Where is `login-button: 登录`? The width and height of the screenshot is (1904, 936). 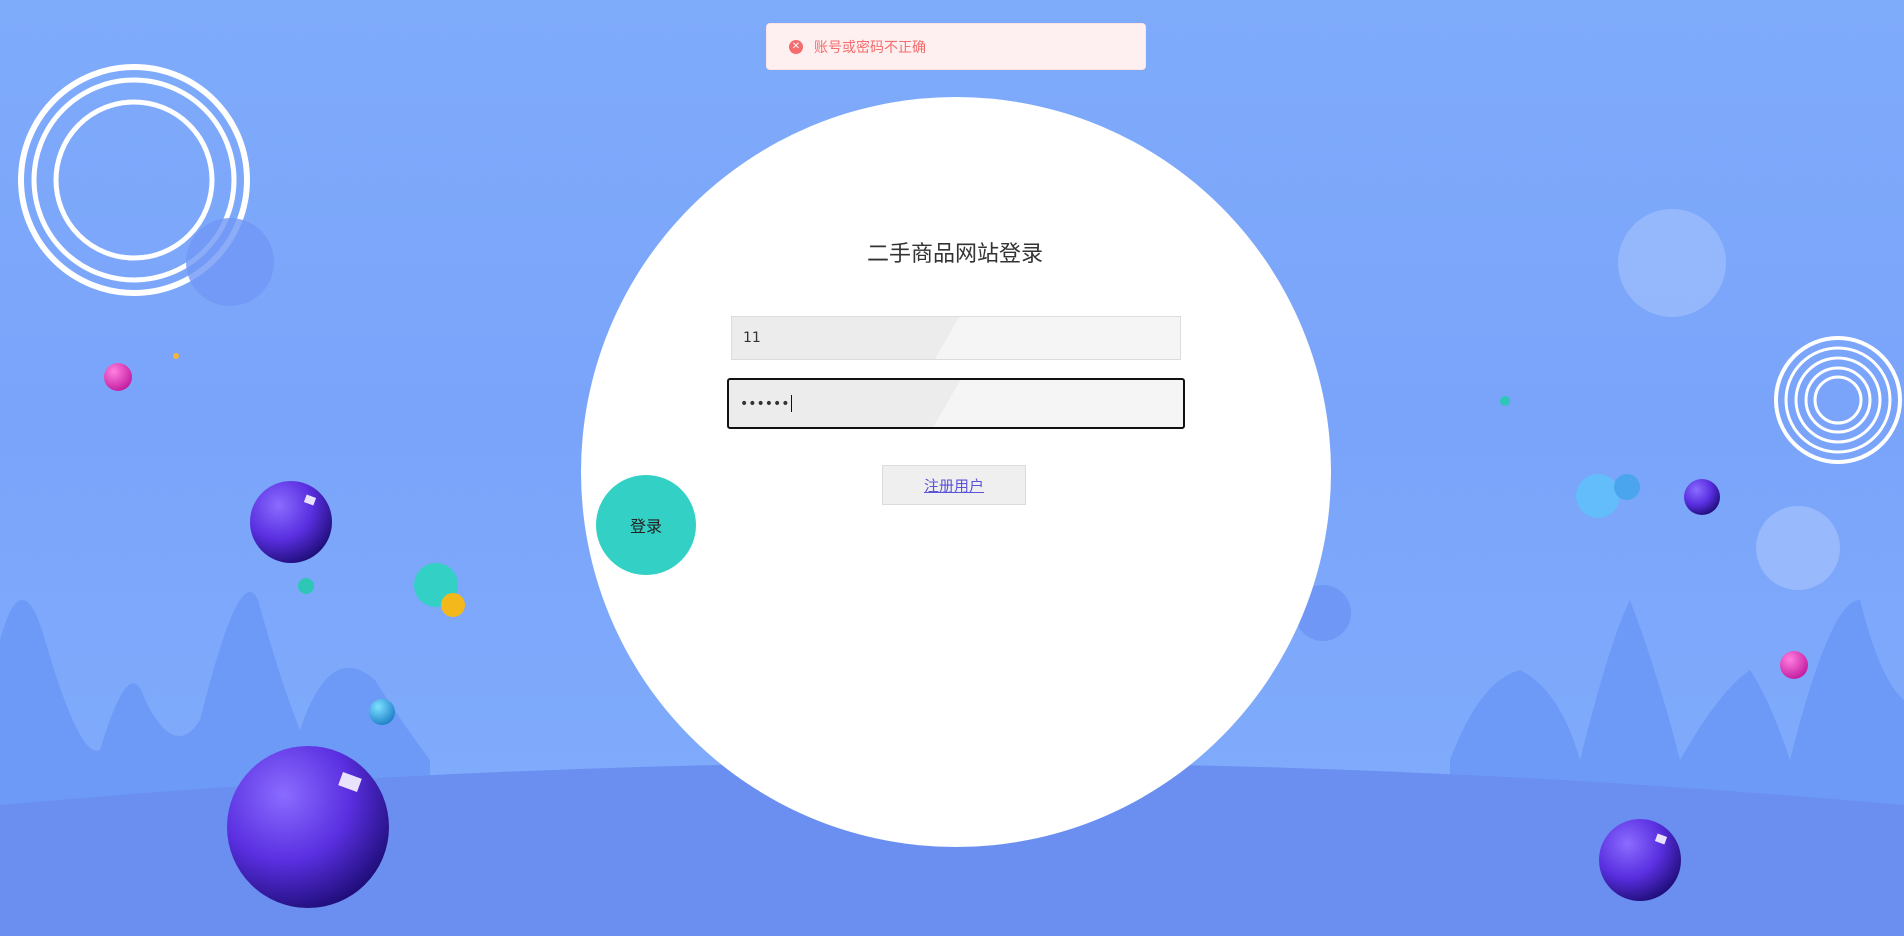
login-button: 登录 is located at coordinates (646, 525).